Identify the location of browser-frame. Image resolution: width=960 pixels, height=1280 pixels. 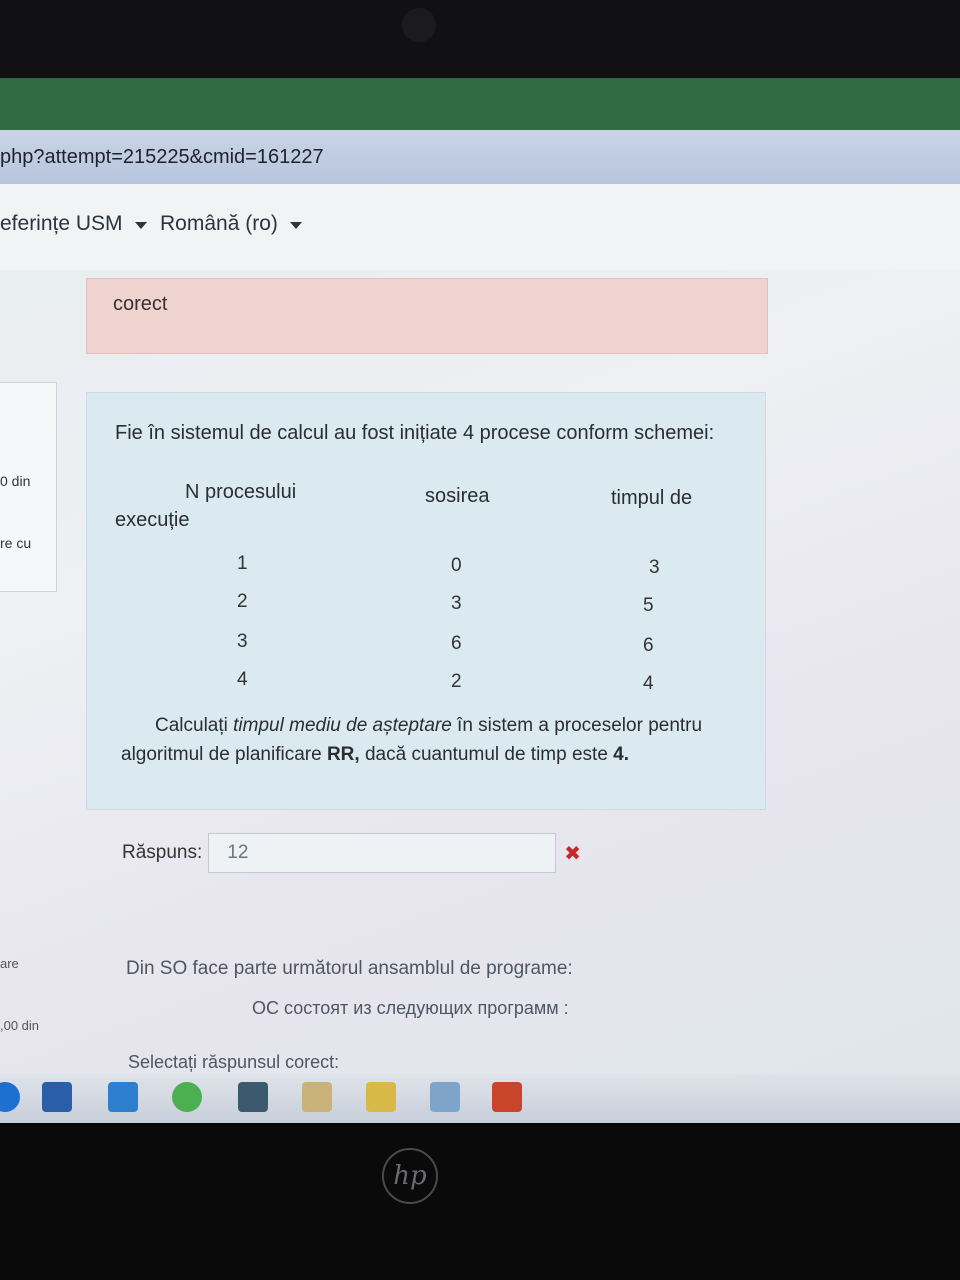
(480, 104).